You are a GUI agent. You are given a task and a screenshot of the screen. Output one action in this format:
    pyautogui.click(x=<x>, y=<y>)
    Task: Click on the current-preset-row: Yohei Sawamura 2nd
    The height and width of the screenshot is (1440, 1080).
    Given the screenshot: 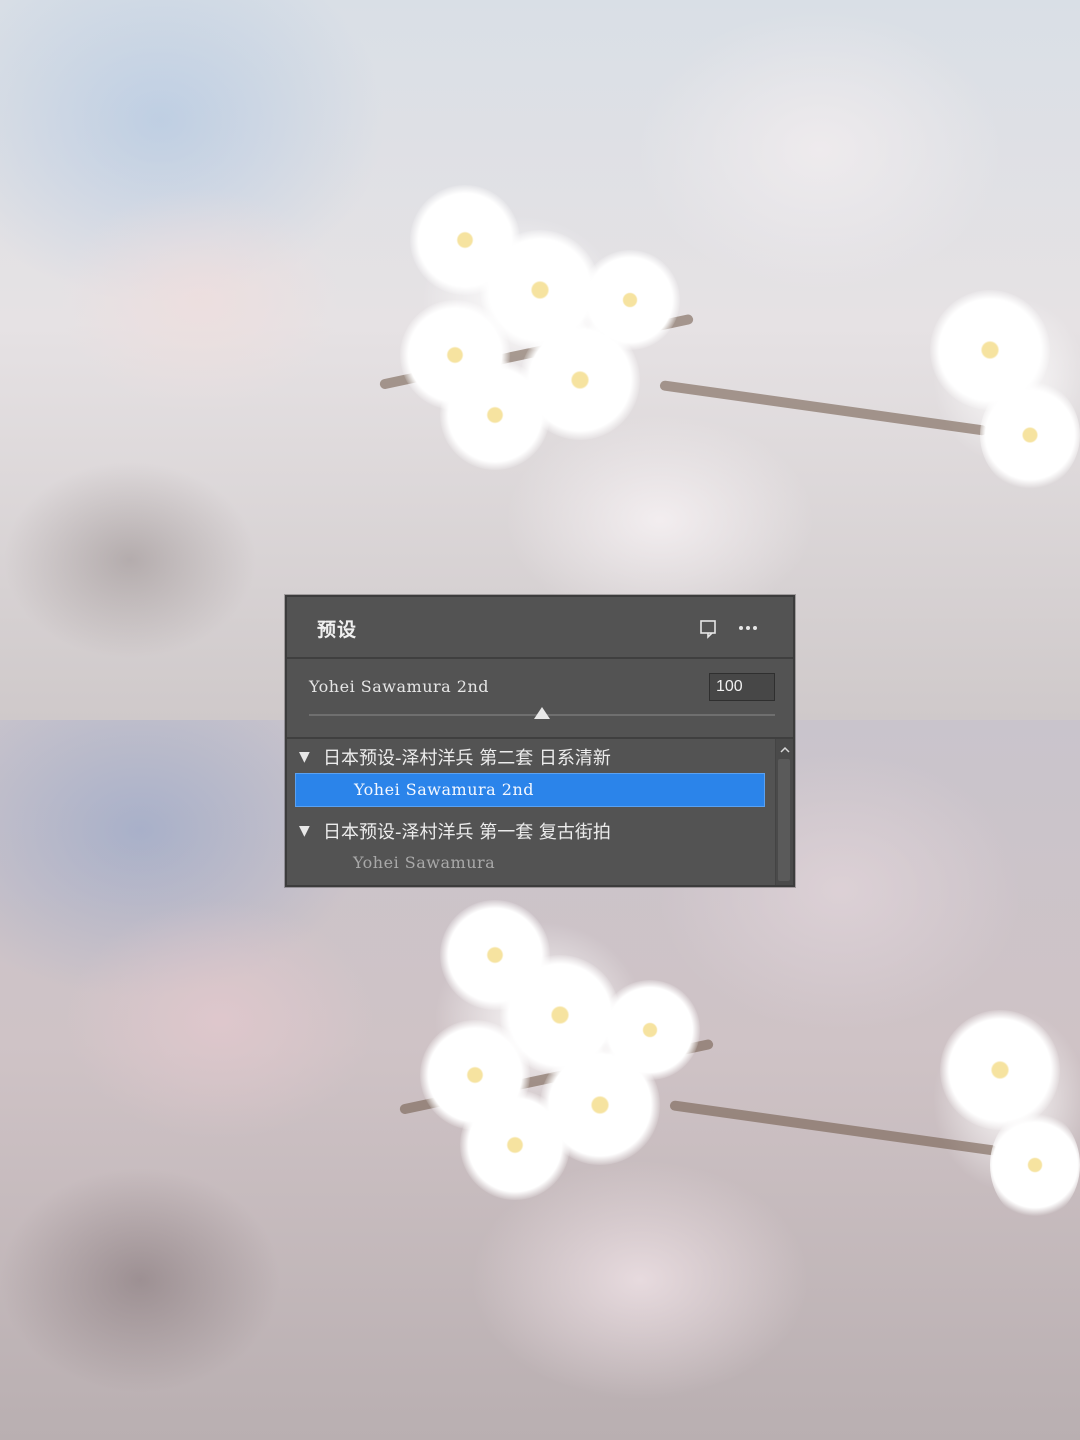 What is the action you would take?
    pyautogui.click(x=540, y=698)
    